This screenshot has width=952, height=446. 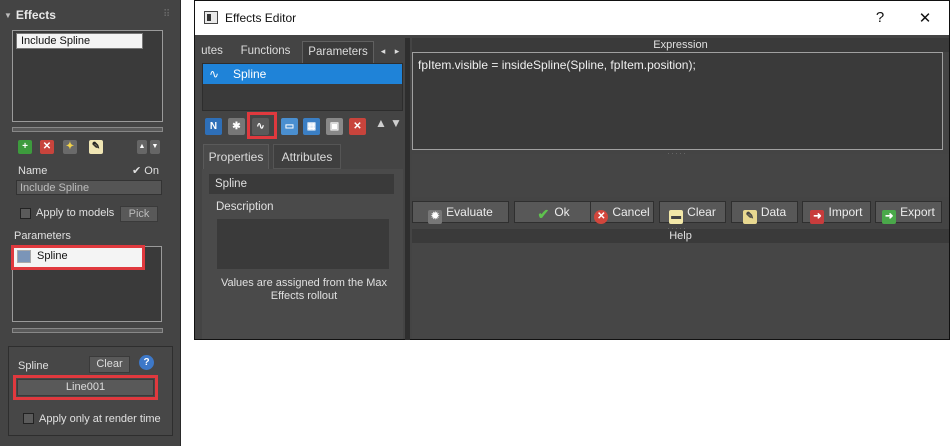 I want to click on add-image-parameter-icon: ▣, so click(x=334, y=126).